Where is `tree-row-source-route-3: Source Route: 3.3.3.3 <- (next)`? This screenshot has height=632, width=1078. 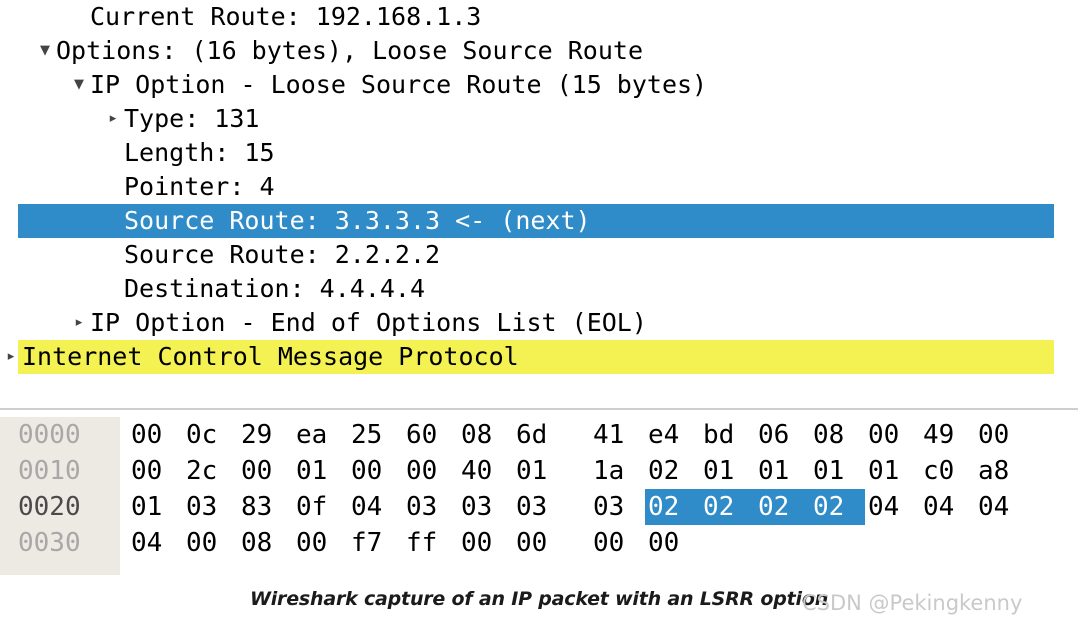
tree-row-source-route-3: Source Route: 3.3.3.3 <- (next) is located at coordinates (539, 221).